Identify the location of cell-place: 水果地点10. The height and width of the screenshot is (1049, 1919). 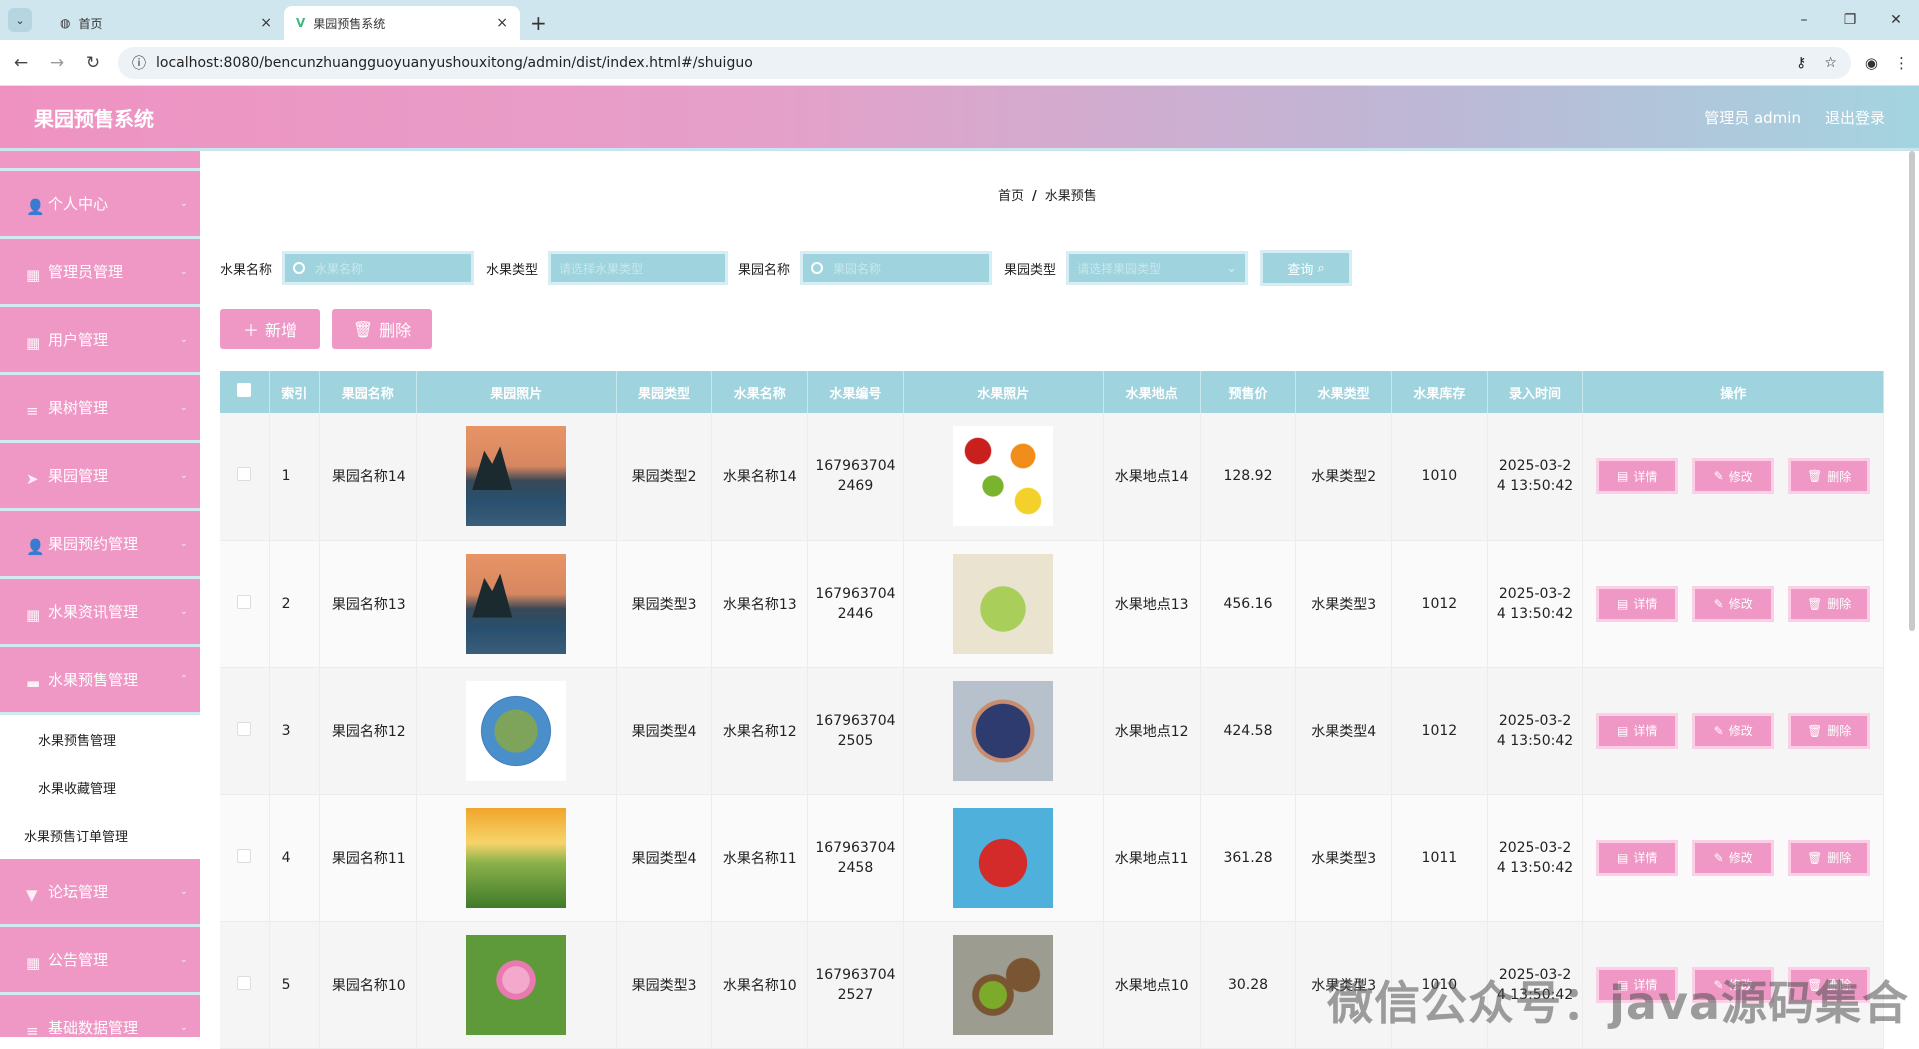
(1151, 984).